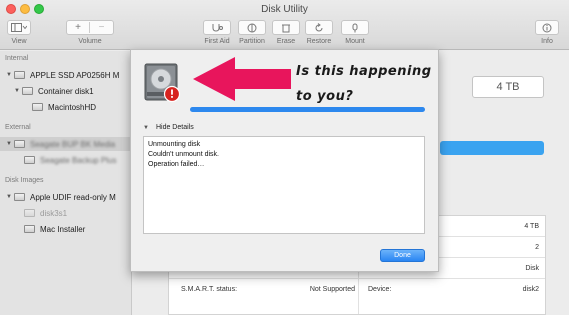 Image resolution: width=569 pixels, height=315 pixels. What do you see at coordinates (325, 96) in the screenshot?
I see `annotation-line-2: to you?` at bounding box center [325, 96].